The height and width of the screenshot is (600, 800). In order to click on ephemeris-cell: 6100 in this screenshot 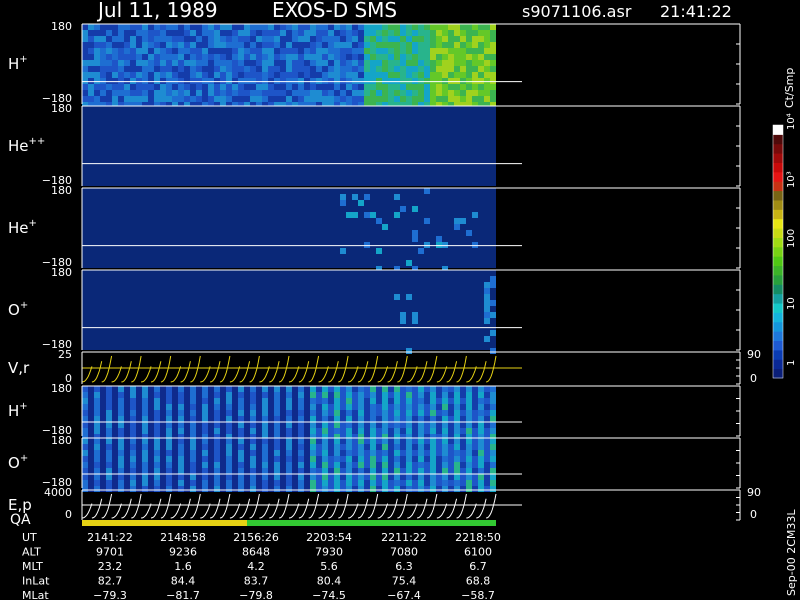, I will do `click(478, 552)`.